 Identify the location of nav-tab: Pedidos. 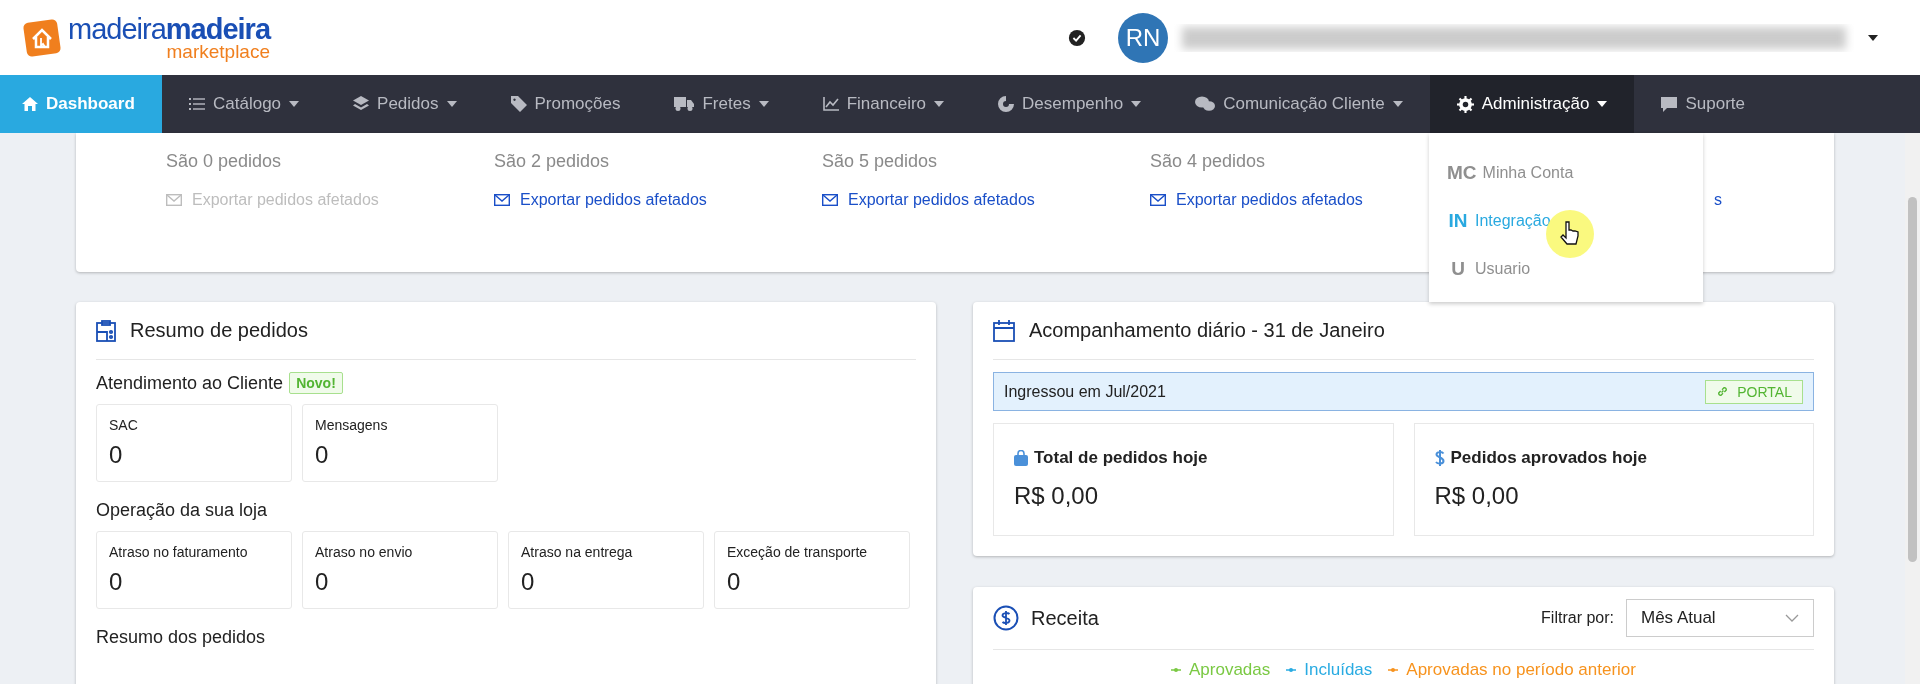
(405, 104).